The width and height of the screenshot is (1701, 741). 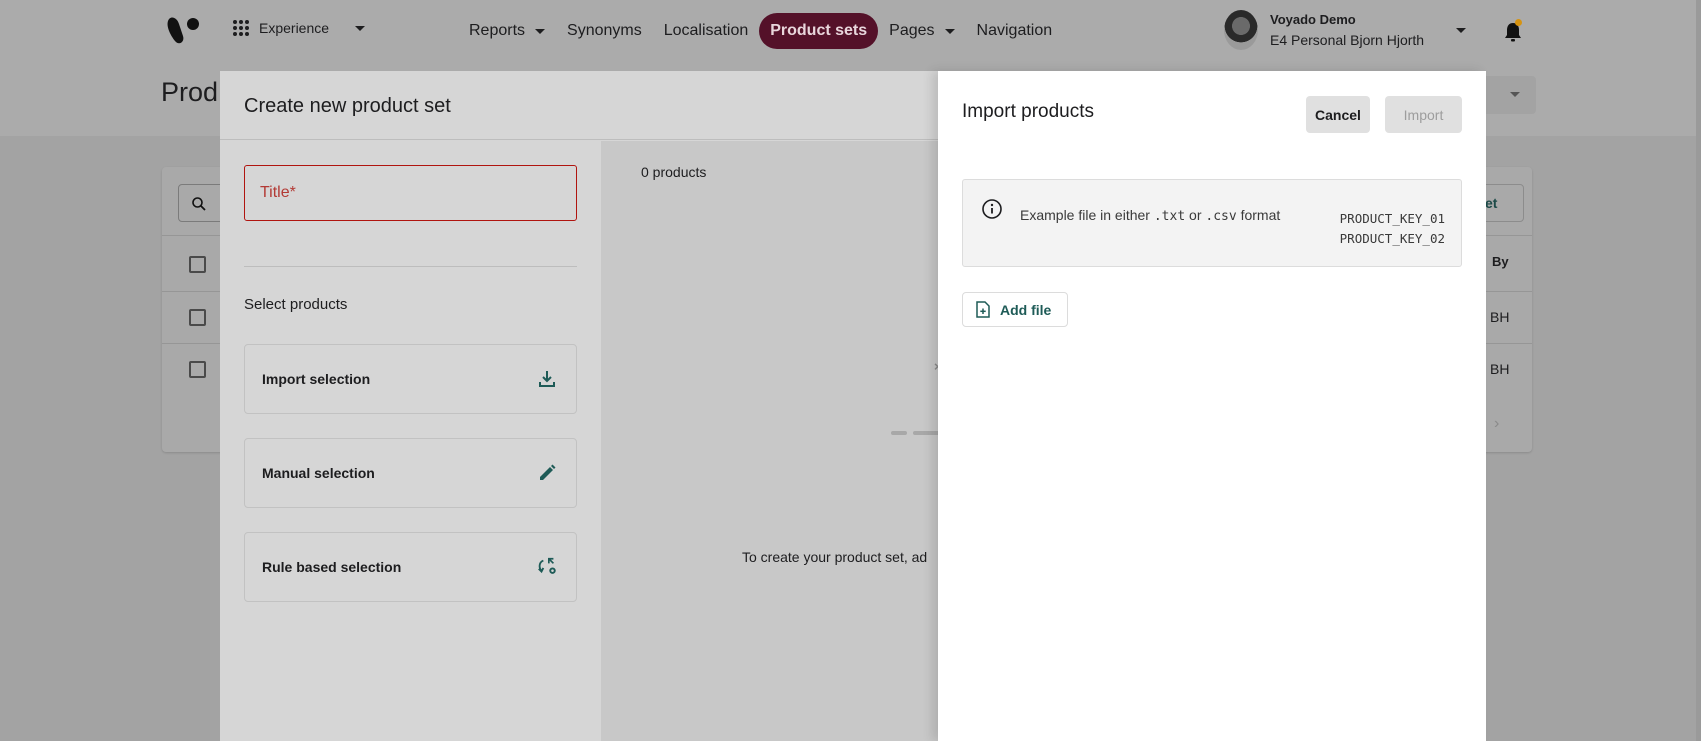 What do you see at coordinates (1392, 229) in the screenshot?
I see `example-file-content: PRODUCT_KEY_01 PRODUCT_KEY_02` at bounding box center [1392, 229].